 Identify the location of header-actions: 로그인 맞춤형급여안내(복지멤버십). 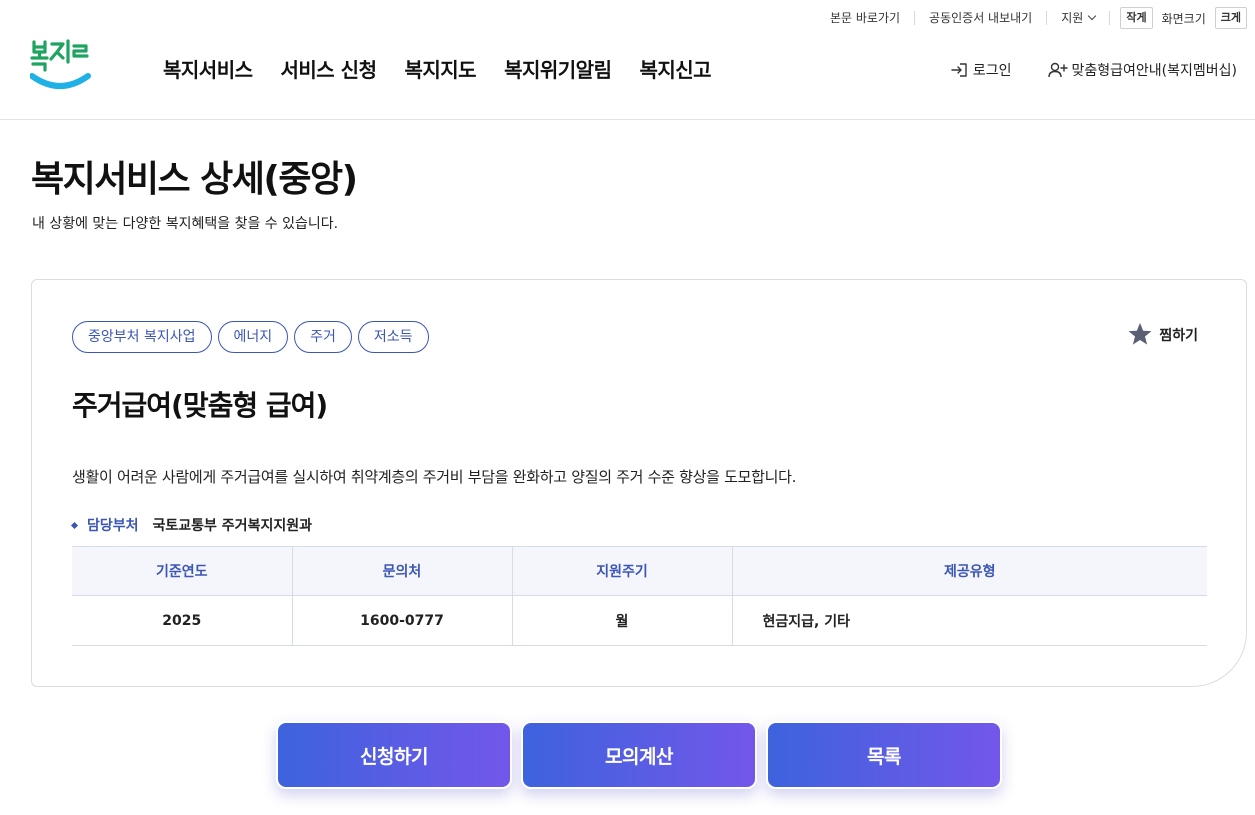
(1094, 70).